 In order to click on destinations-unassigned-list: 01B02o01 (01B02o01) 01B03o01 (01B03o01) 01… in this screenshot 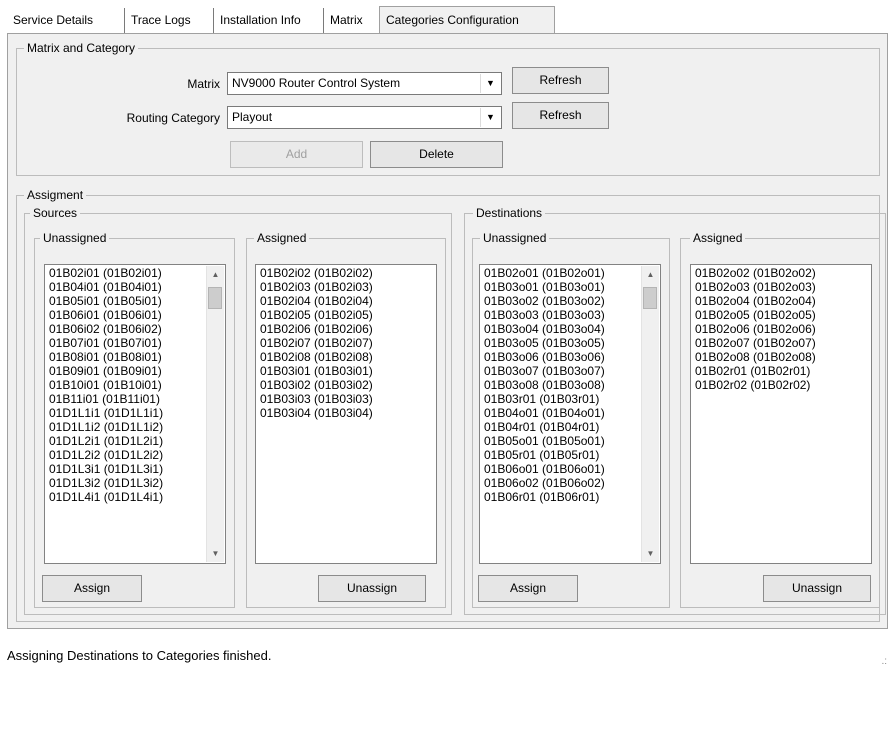, I will do `click(570, 414)`.